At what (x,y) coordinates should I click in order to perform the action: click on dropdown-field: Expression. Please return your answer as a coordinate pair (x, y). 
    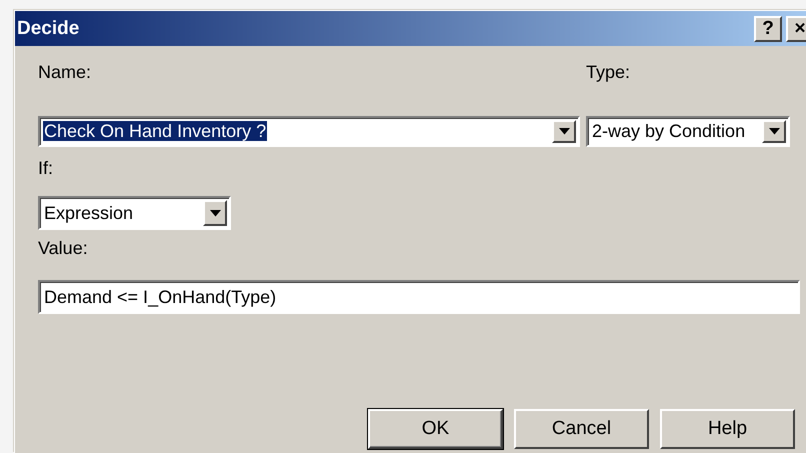
    Looking at the image, I should click on (134, 213).